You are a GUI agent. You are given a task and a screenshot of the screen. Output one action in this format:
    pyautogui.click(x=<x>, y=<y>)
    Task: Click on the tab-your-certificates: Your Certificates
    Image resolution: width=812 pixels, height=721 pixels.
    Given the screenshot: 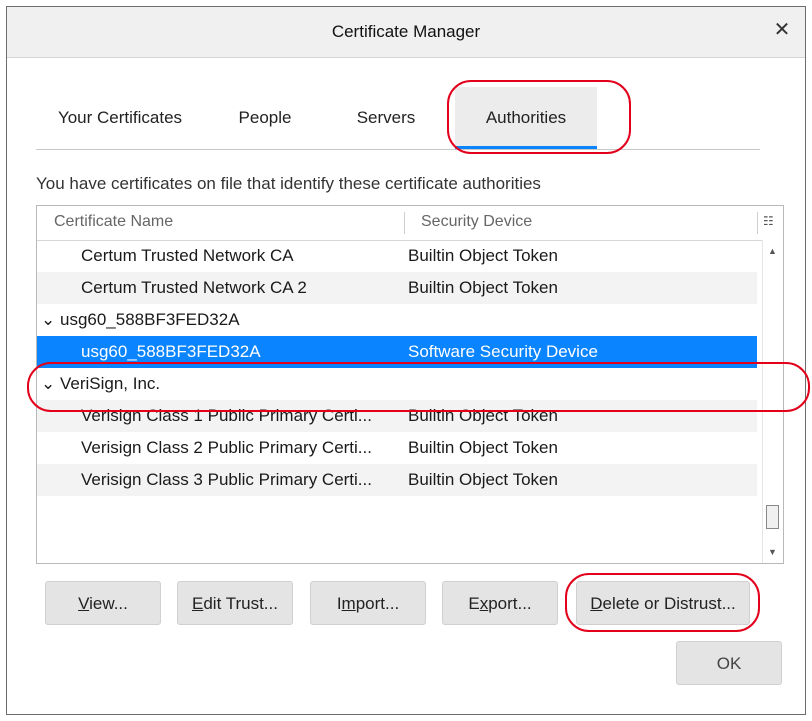 What is the action you would take?
    pyautogui.click(x=120, y=118)
    